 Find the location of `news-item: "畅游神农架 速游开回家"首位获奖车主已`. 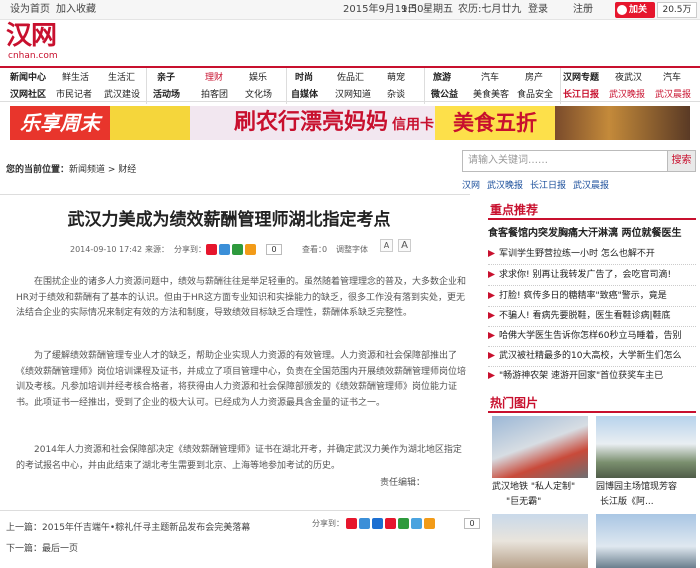

news-item: "畅游神农架 速游开回家"首位获奖车主已 is located at coordinates (593, 376).